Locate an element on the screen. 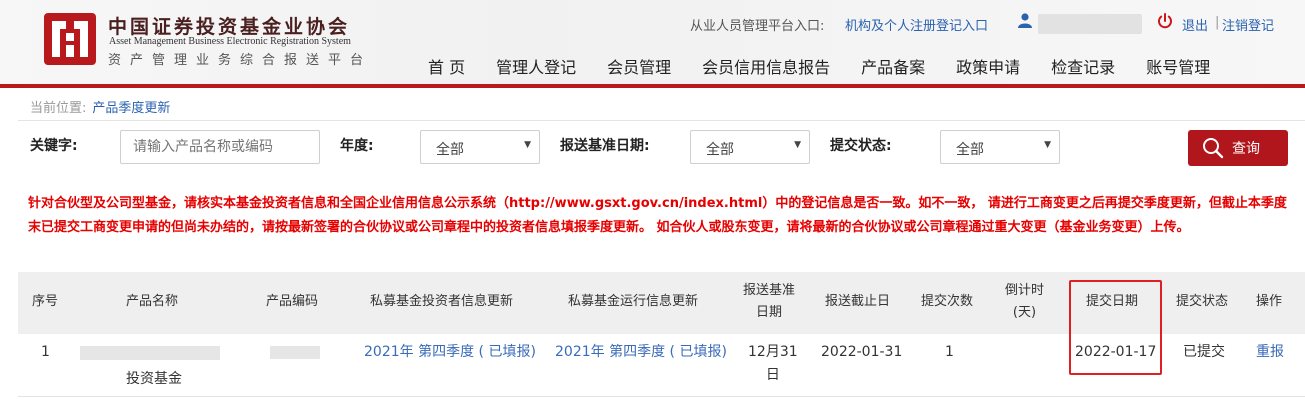 This screenshot has height=404, width=1305. col-header-submit-count: 提交次数 is located at coordinates (947, 301).